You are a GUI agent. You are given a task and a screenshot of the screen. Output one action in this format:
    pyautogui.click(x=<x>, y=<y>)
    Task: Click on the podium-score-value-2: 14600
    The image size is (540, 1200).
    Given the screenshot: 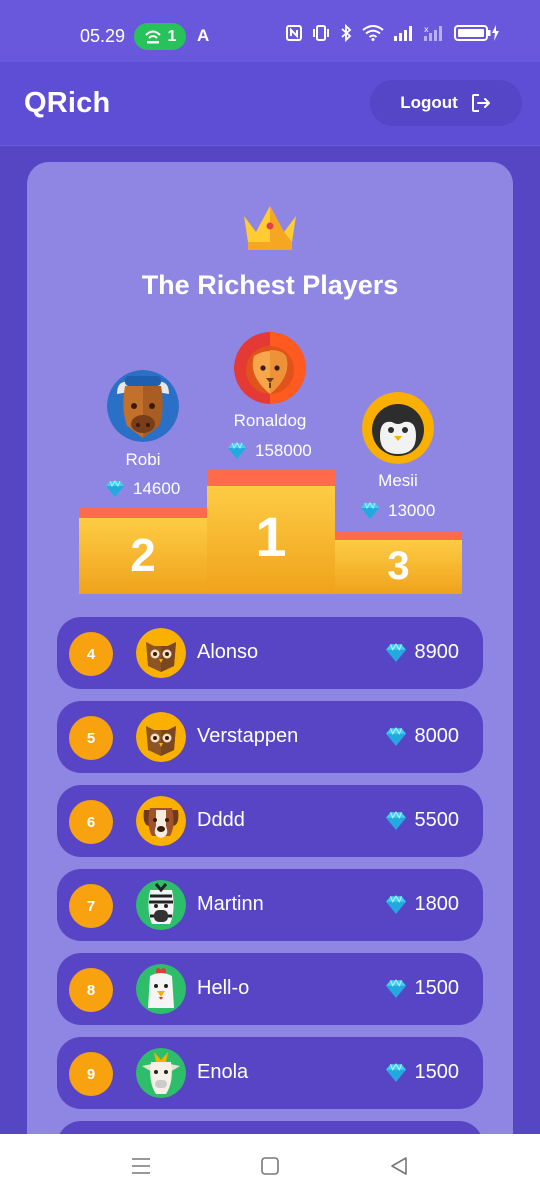 What is the action you would take?
    pyautogui.click(x=157, y=488)
    